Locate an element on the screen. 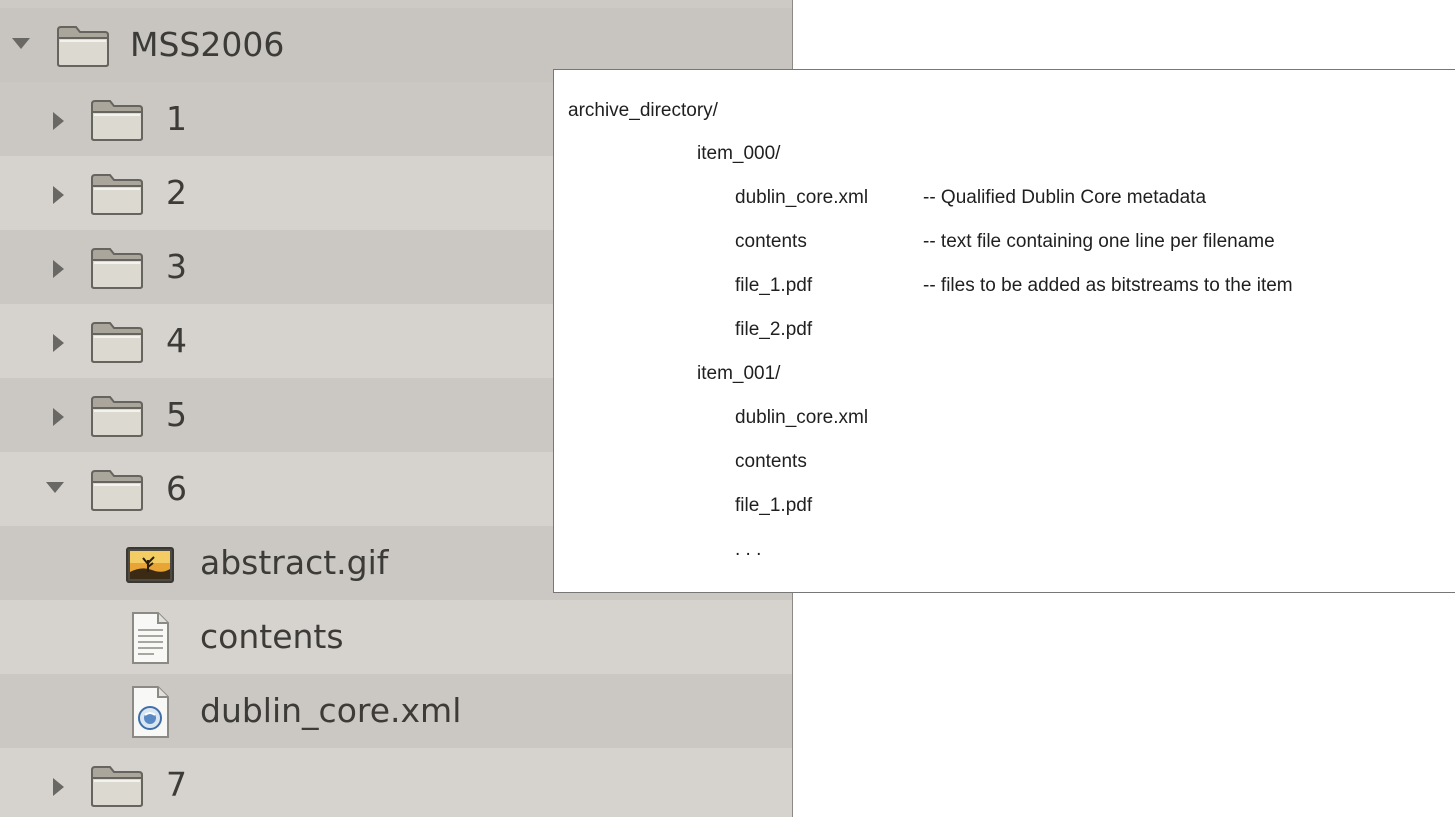 This screenshot has width=1455, height=817. tree-row-label: abstract.gif is located at coordinates (294, 562).